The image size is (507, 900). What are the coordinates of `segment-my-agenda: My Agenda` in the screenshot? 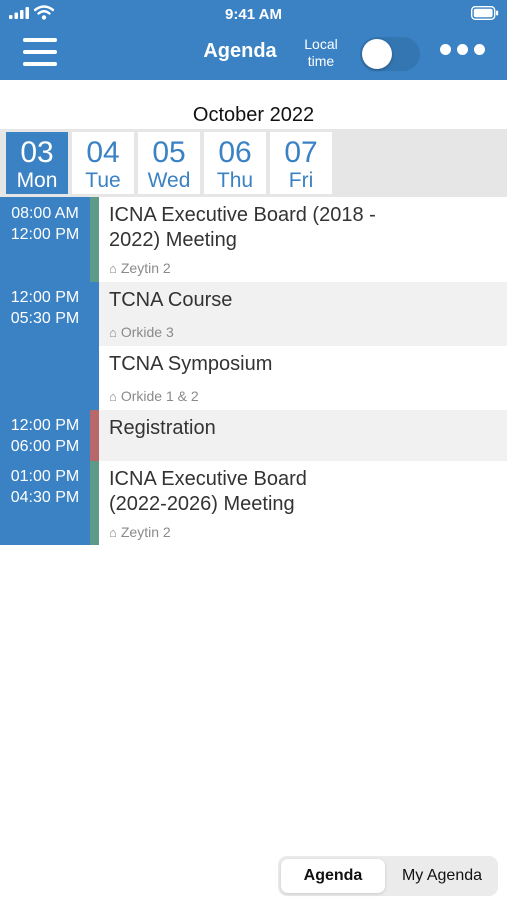 It's located at (442, 876).